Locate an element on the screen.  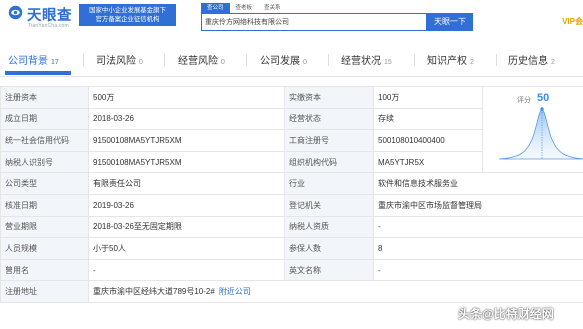
tab-legal-risk: 司法风险 0 is located at coordinates (119, 59).